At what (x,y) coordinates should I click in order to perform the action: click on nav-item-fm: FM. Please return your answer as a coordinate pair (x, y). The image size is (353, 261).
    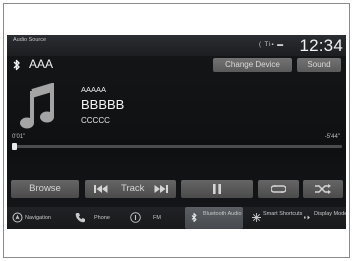
    Looking at the image, I should click on (151, 218).